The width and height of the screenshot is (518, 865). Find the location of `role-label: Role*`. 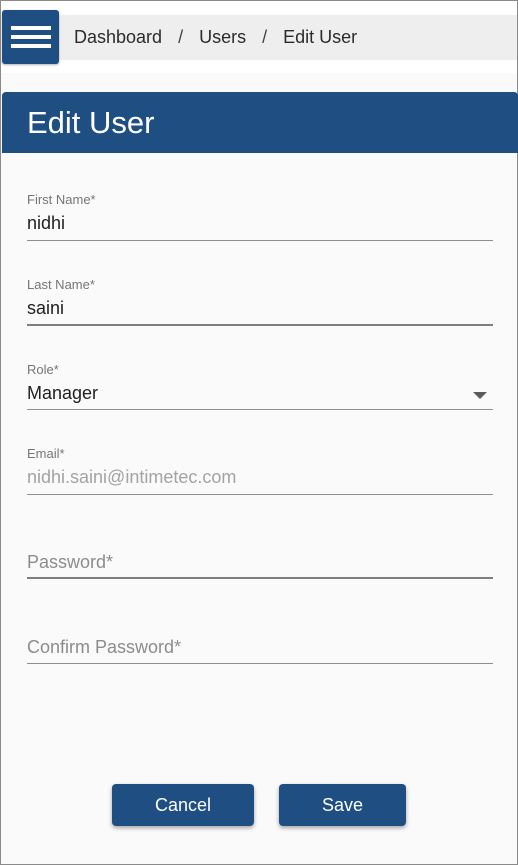

role-label: Role* is located at coordinates (43, 369).